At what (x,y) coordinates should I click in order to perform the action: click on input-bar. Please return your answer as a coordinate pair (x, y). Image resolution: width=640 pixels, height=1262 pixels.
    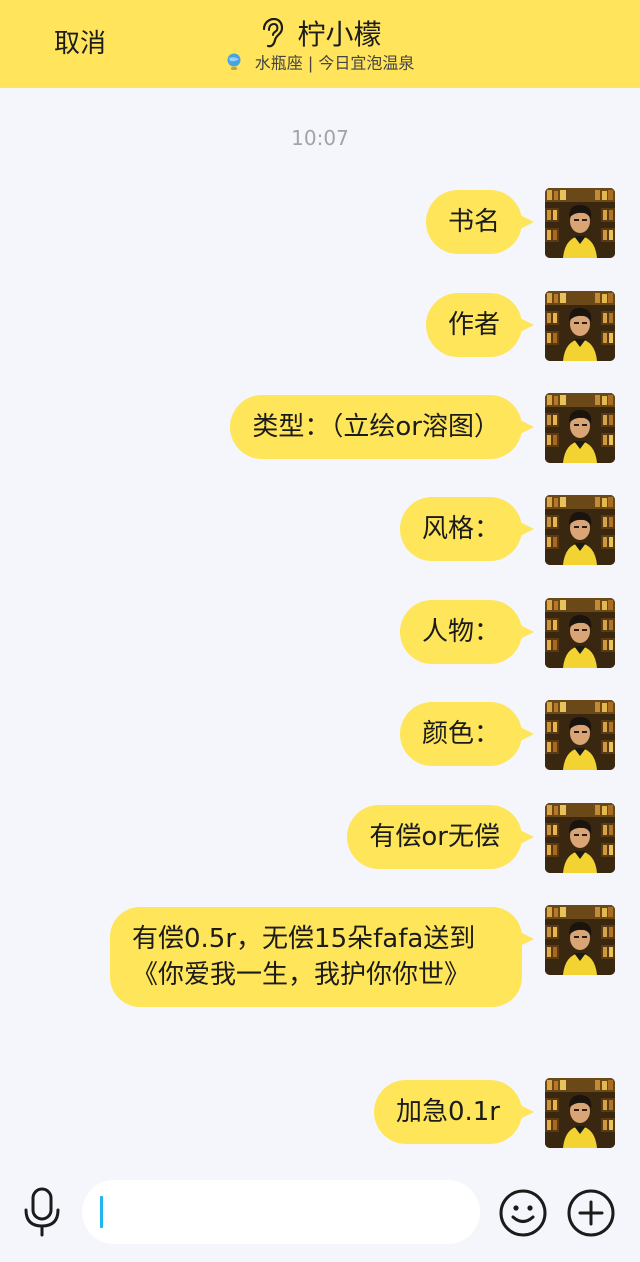
    Looking at the image, I should click on (320, 1215).